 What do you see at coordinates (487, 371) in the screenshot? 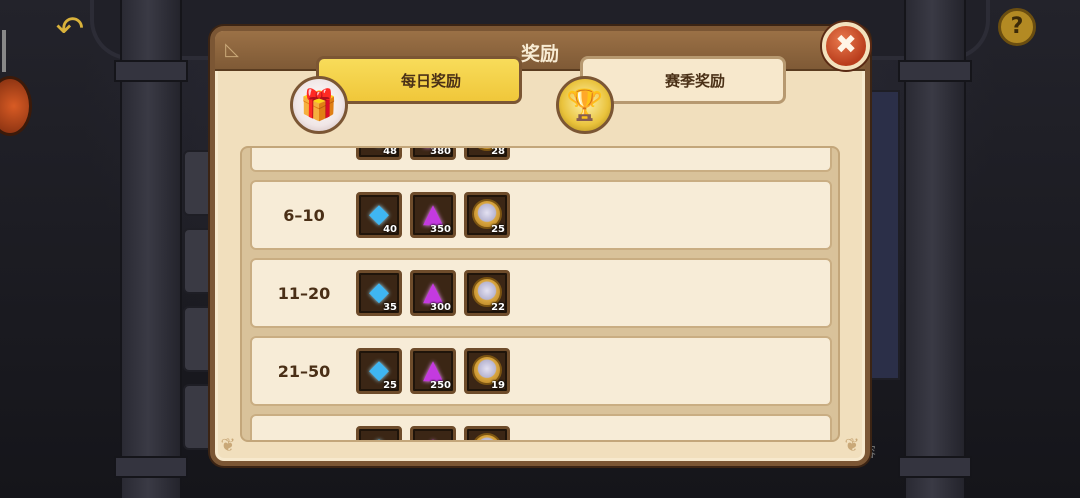
I see `coin-reward: 19` at bounding box center [487, 371].